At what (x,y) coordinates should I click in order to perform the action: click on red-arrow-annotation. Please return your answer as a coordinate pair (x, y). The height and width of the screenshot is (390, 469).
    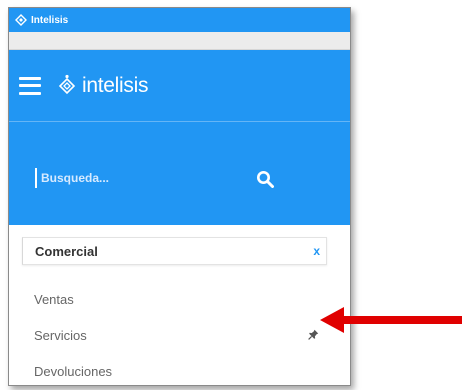
    Looking at the image, I should click on (391, 320).